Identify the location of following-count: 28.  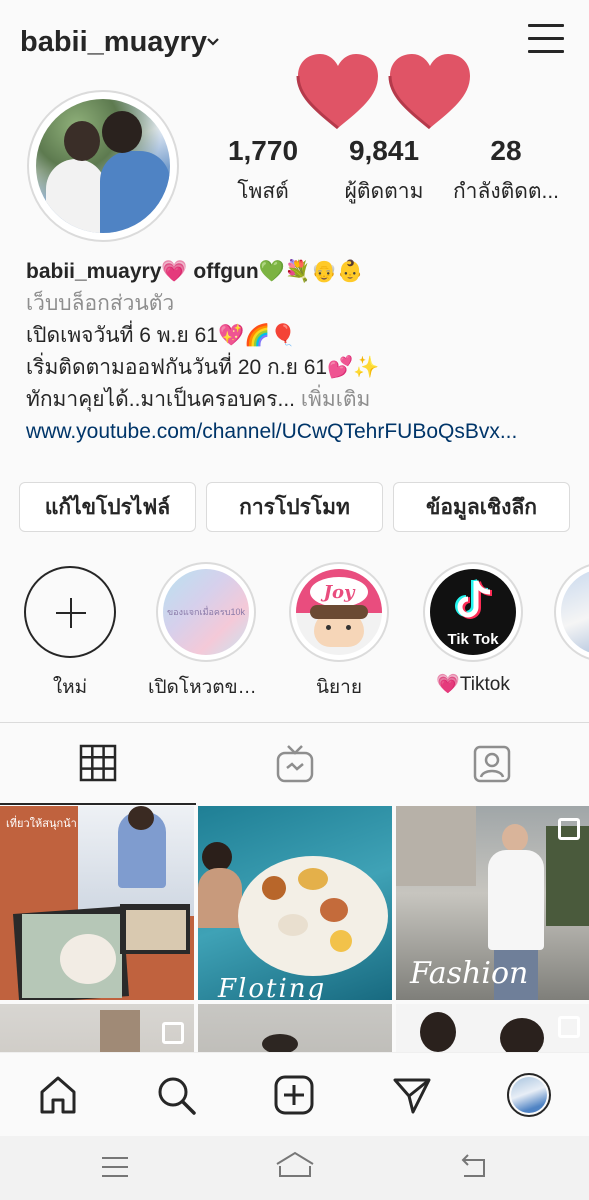
(506, 150).